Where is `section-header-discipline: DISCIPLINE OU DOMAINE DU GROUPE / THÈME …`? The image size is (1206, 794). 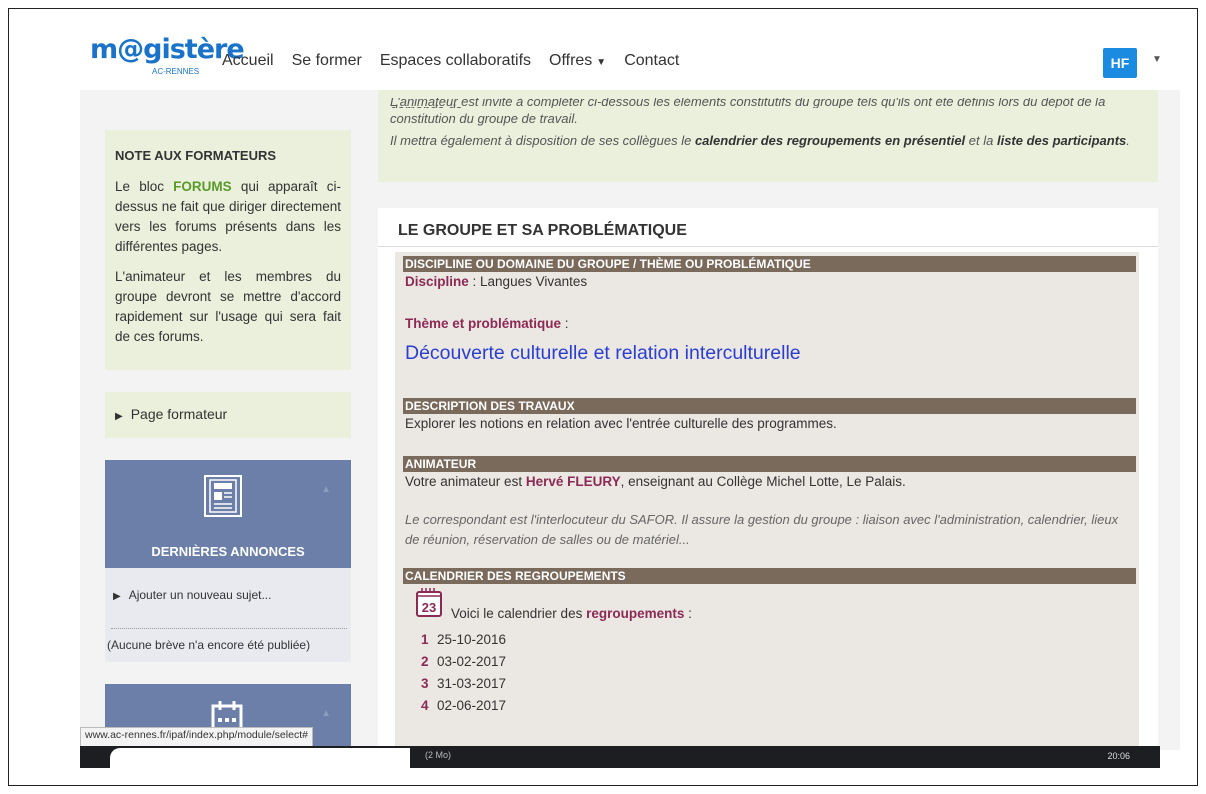
section-header-discipline: DISCIPLINE OU DOMAINE DU GROUPE / THÈME … is located at coordinates (769, 264).